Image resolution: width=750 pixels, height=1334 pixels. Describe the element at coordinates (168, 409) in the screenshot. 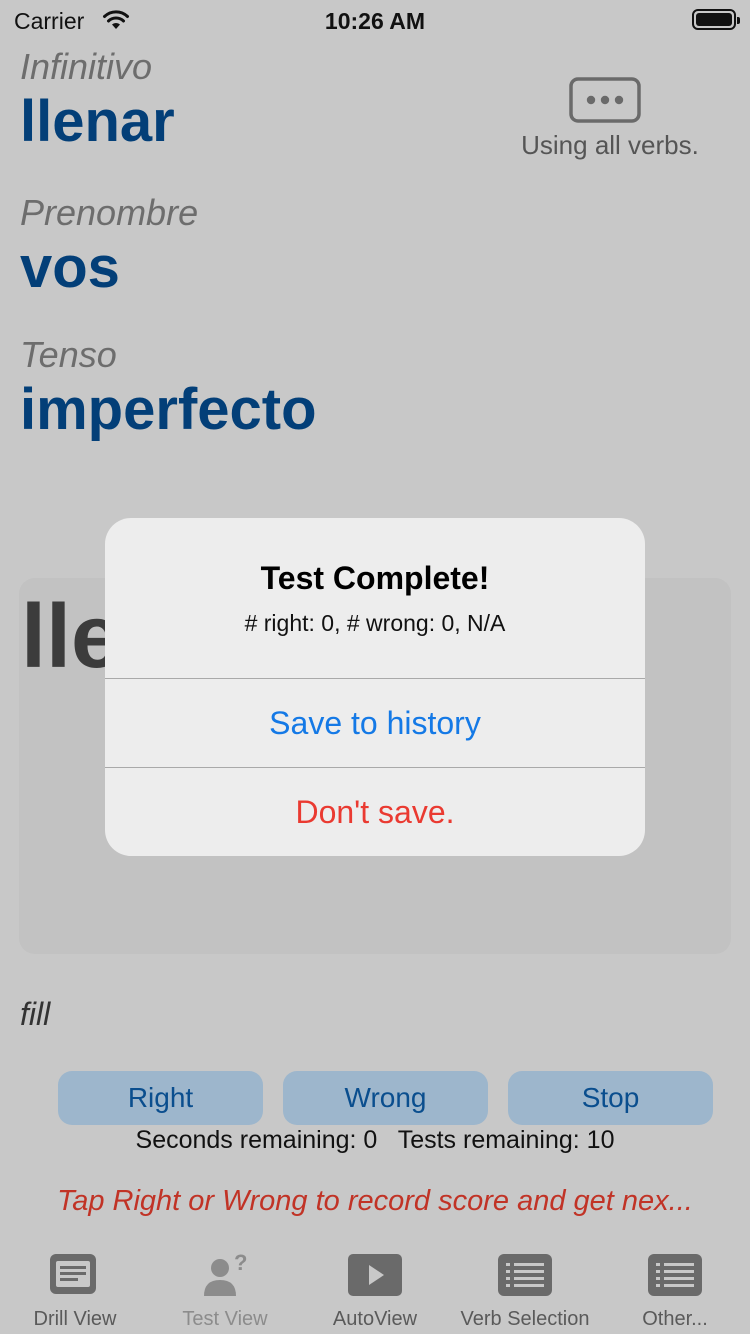

I see `tense-value: imperfecto` at that location.